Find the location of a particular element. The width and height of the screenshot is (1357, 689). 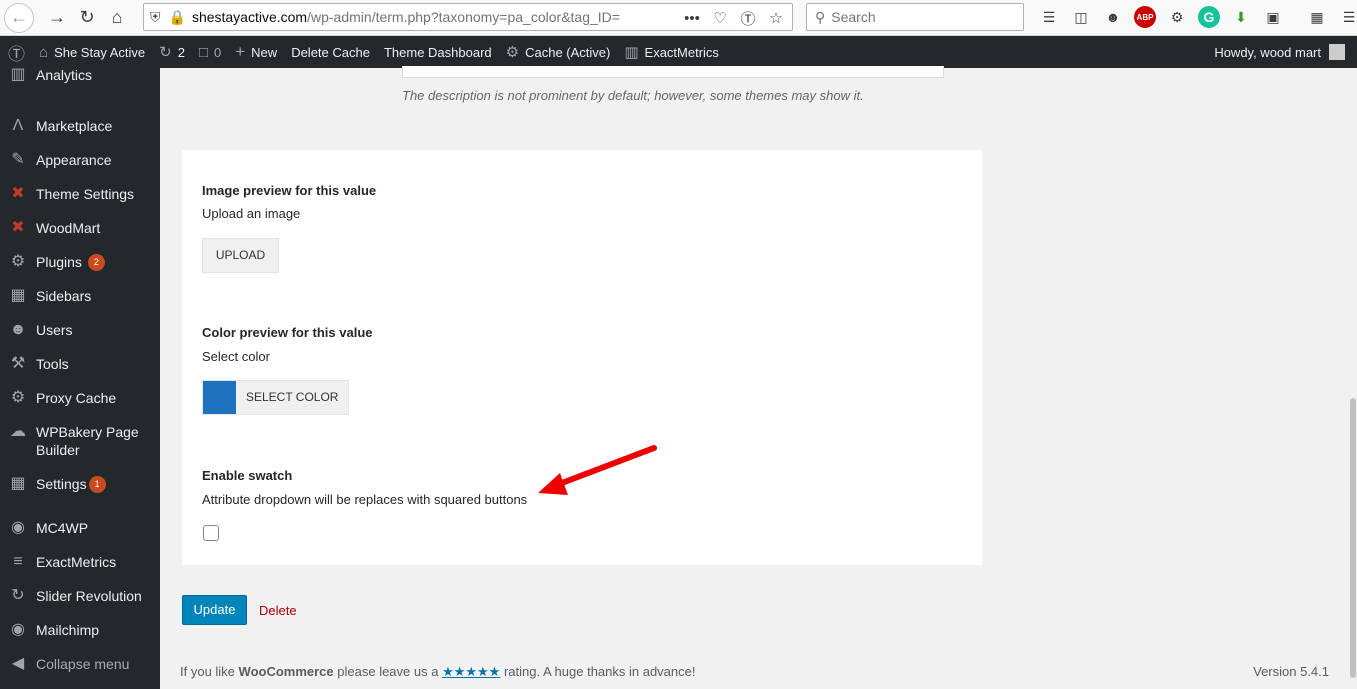

sidebar-item-label: Analytics is located at coordinates (64, 75).